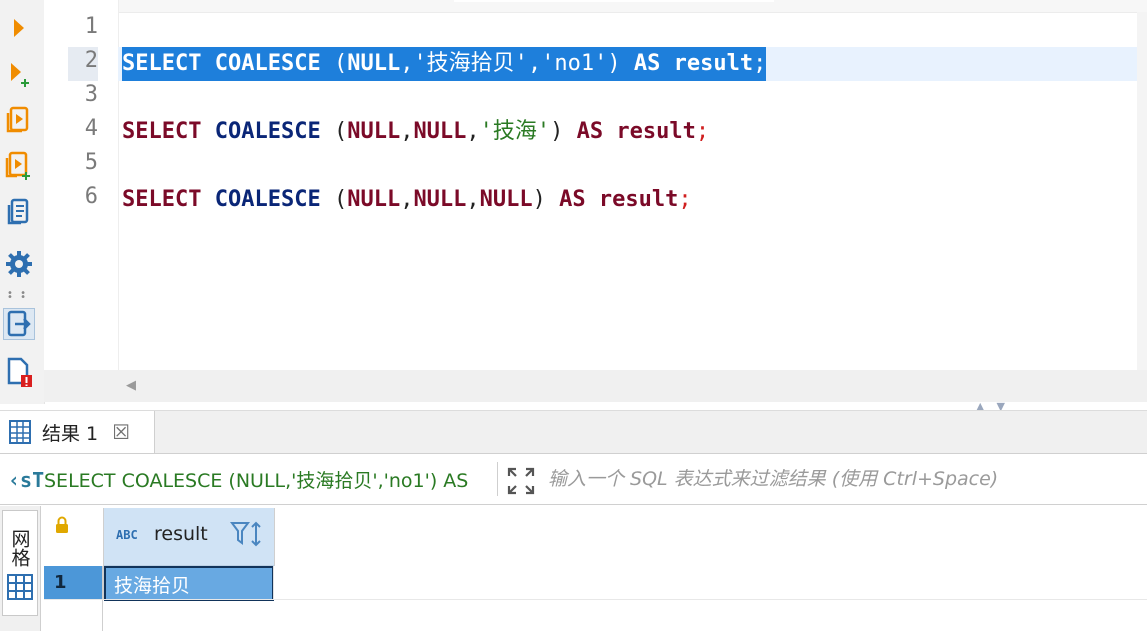 The width and height of the screenshot is (1147, 631). What do you see at coordinates (91, 26) in the screenshot?
I see `line-number: 1` at bounding box center [91, 26].